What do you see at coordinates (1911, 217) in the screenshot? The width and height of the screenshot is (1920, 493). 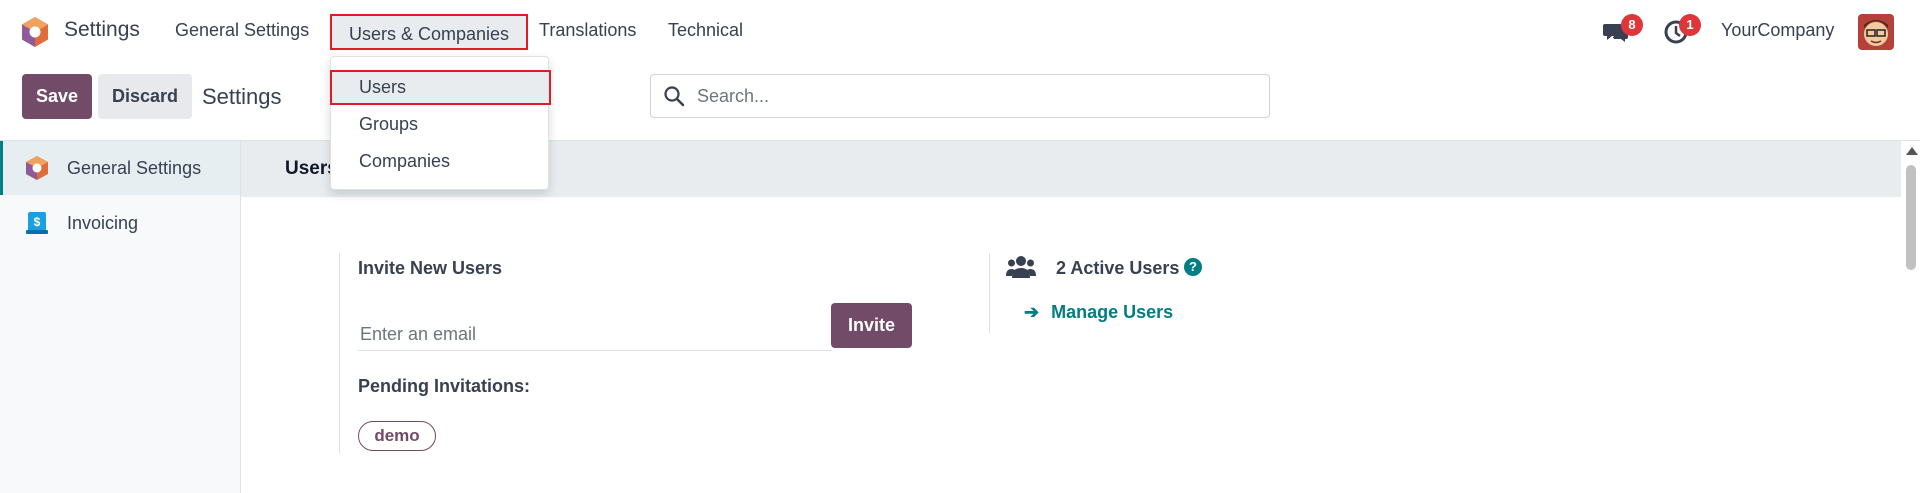 I see `scroll-thumb` at bounding box center [1911, 217].